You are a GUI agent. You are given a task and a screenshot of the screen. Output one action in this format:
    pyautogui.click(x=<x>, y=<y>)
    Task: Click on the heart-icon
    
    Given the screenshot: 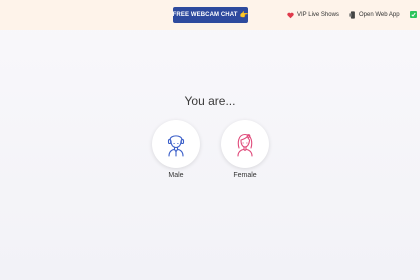 What is the action you would take?
    pyautogui.click(x=290, y=15)
    